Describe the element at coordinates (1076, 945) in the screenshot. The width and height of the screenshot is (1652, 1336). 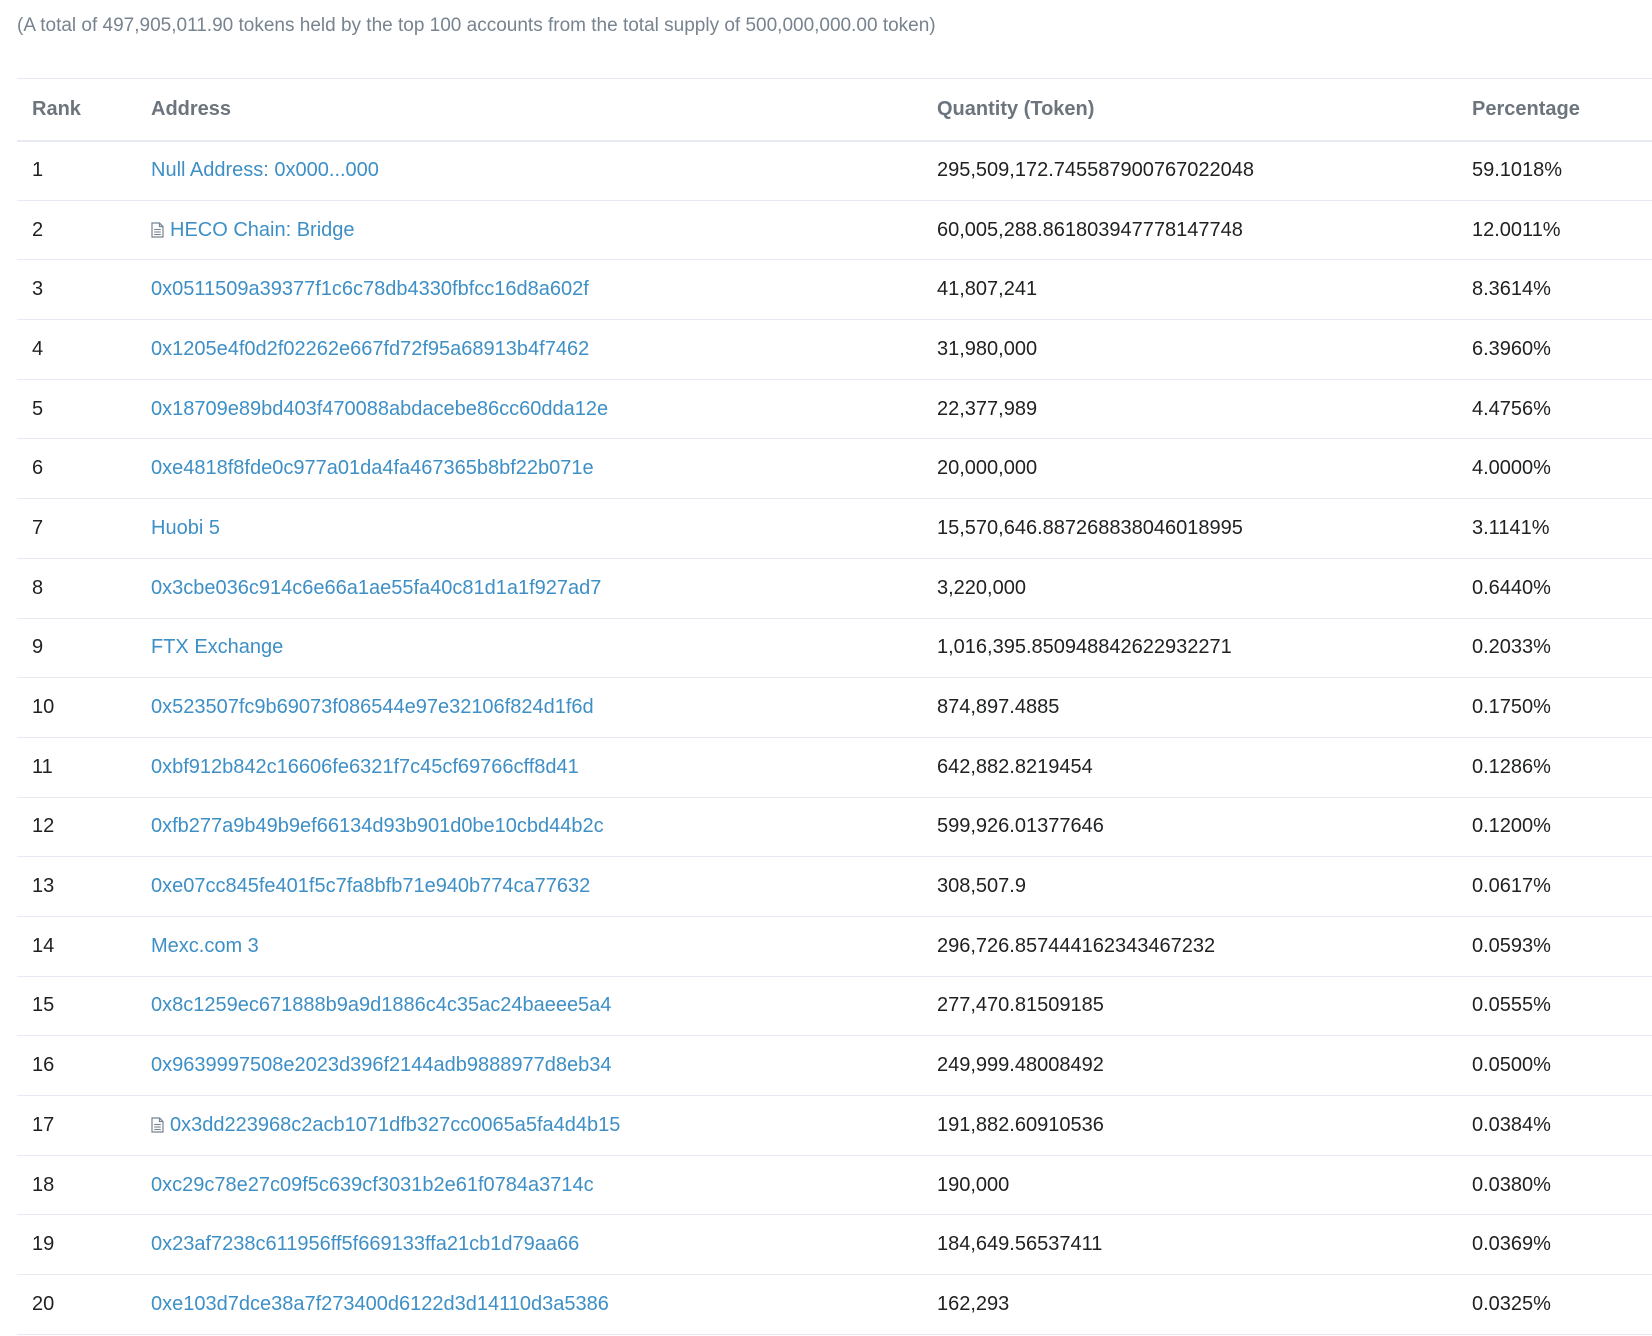
I see `quantity-cell: 296,726.857444162343467232` at that location.